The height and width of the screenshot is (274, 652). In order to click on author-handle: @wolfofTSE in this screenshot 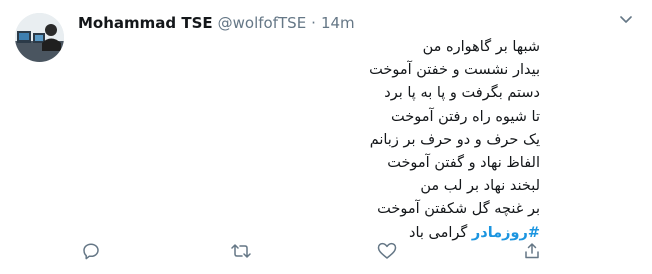, I will do `click(262, 23)`.